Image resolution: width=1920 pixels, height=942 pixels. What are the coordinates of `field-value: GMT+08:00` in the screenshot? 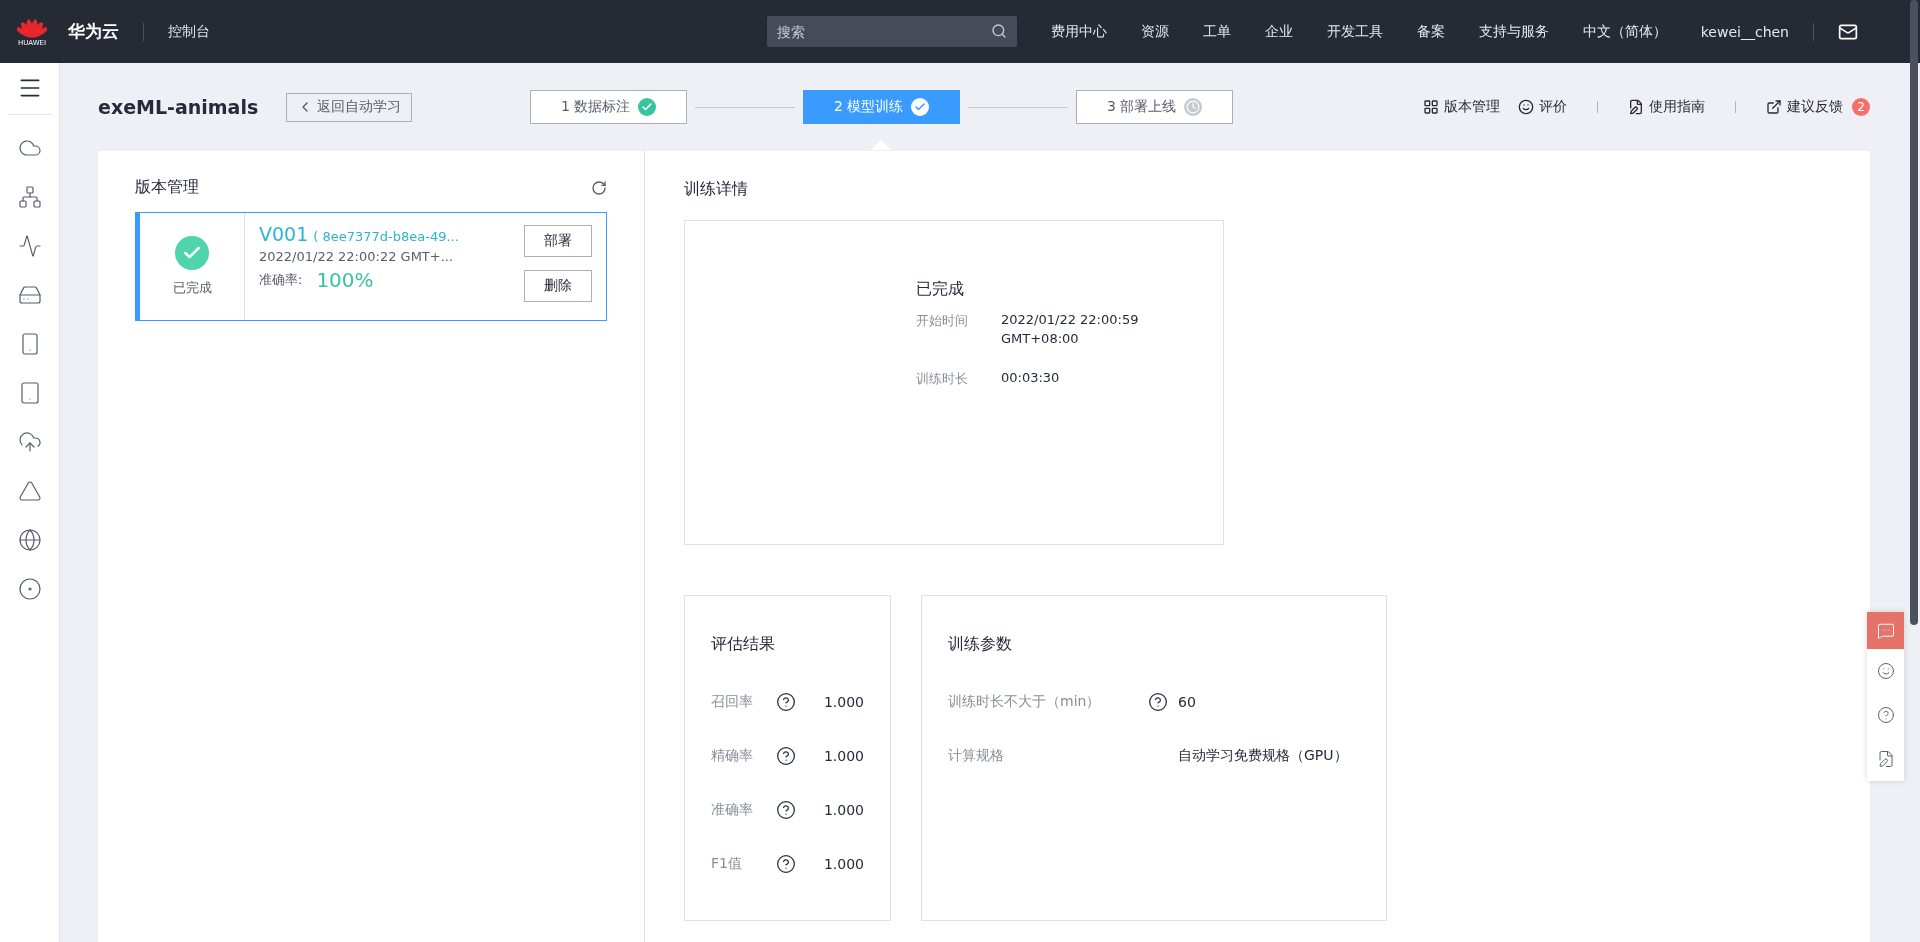 It's located at (1040, 339).